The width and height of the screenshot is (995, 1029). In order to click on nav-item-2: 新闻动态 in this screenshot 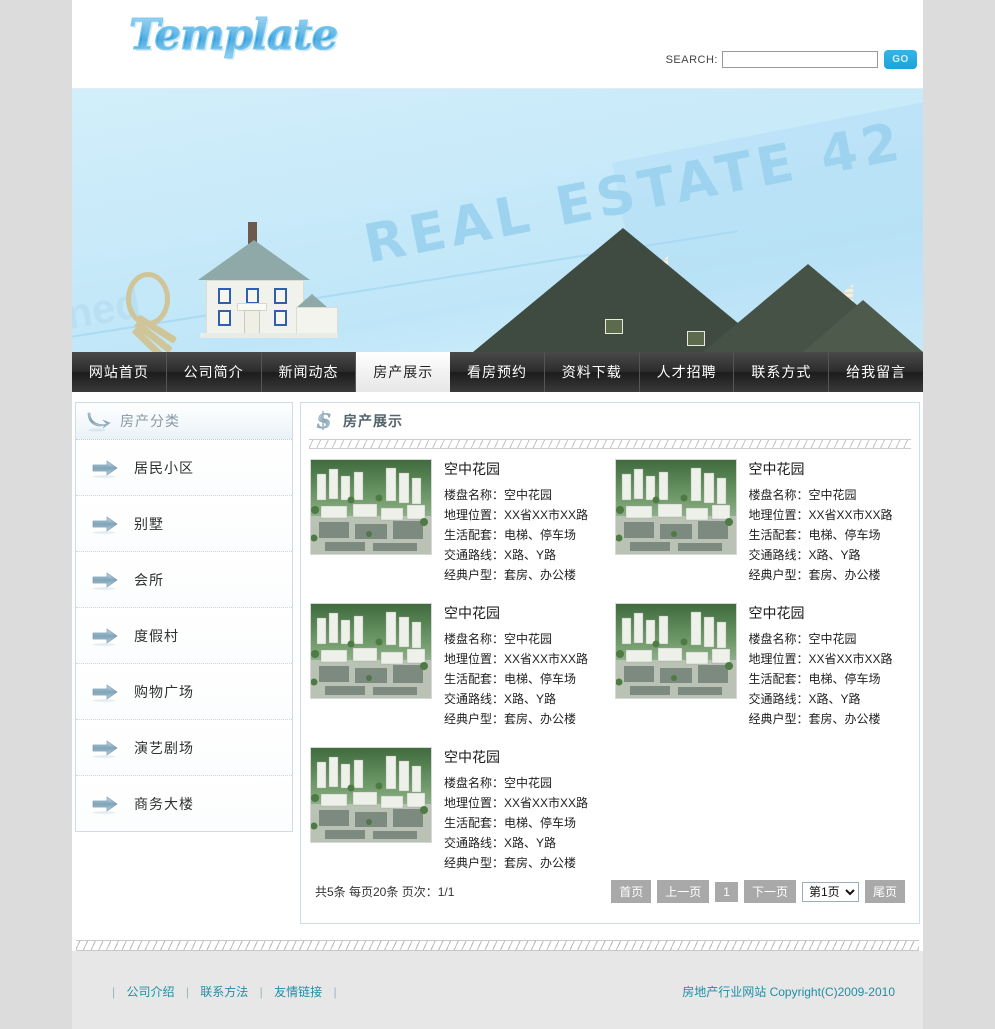, I will do `click(309, 372)`.